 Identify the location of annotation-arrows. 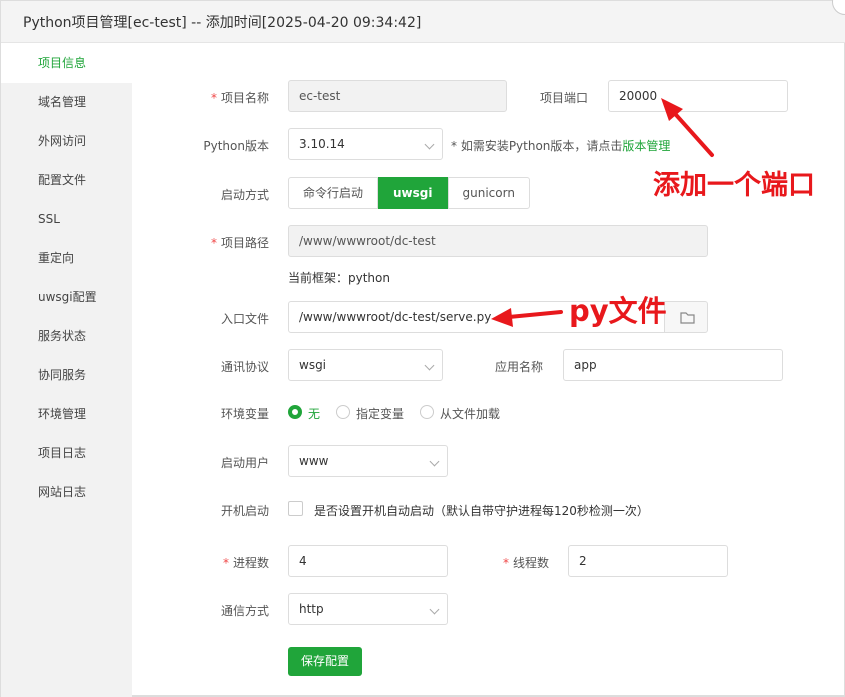
(602, 212).